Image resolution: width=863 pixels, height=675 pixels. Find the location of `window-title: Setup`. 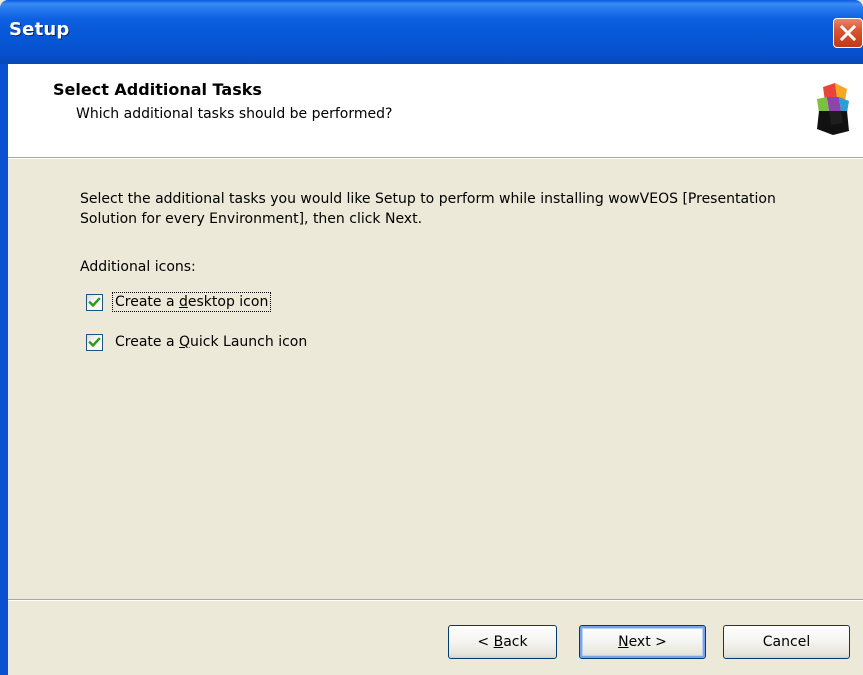

window-title: Setup is located at coordinates (39, 29).